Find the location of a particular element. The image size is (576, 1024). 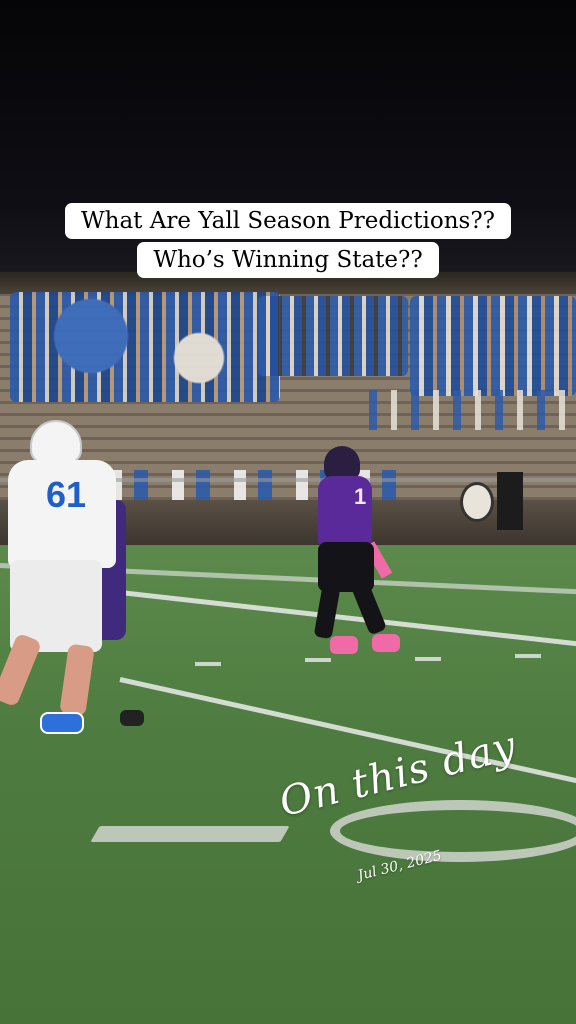

jersey-number: 61 is located at coordinates (66, 494).